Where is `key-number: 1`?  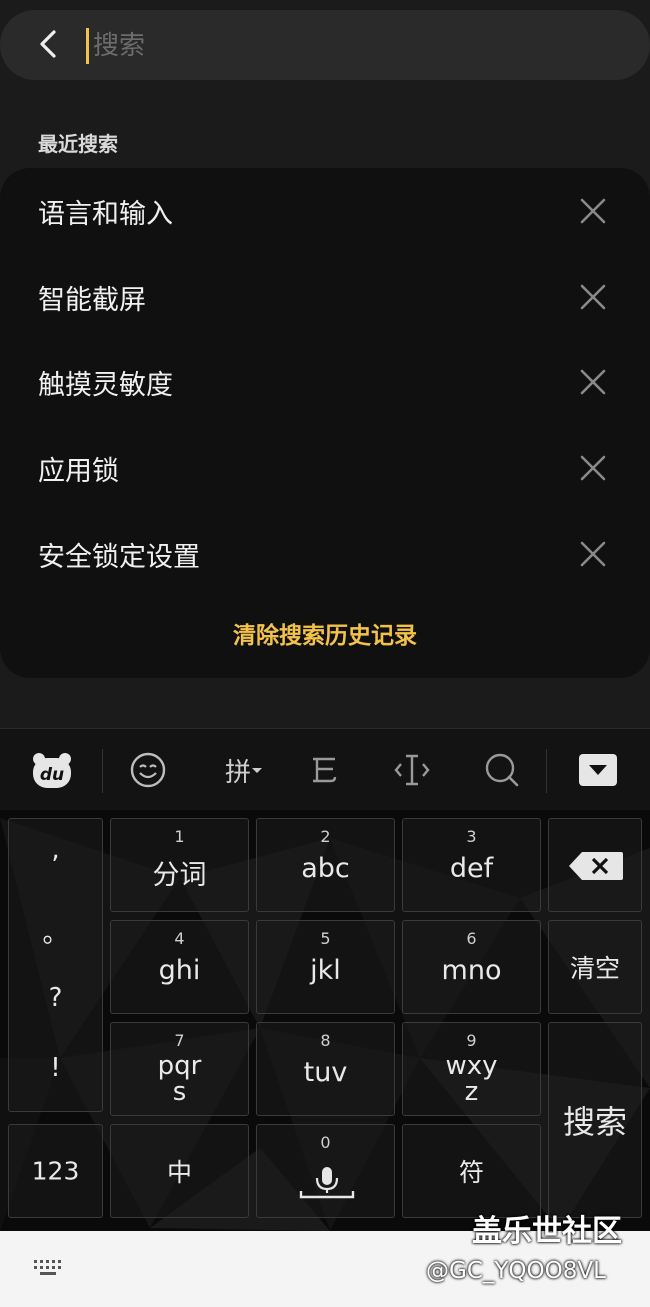
key-number: 1 is located at coordinates (179, 836).